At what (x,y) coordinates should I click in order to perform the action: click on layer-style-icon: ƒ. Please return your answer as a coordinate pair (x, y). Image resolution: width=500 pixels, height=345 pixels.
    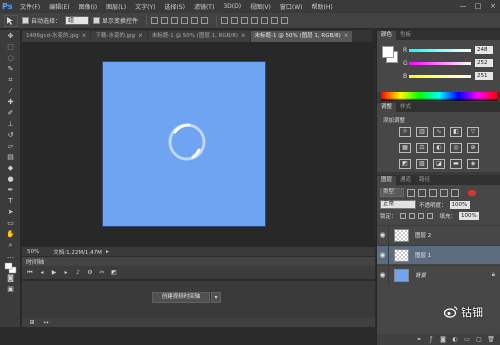
    Looking at the image, I should click on (431, 340).